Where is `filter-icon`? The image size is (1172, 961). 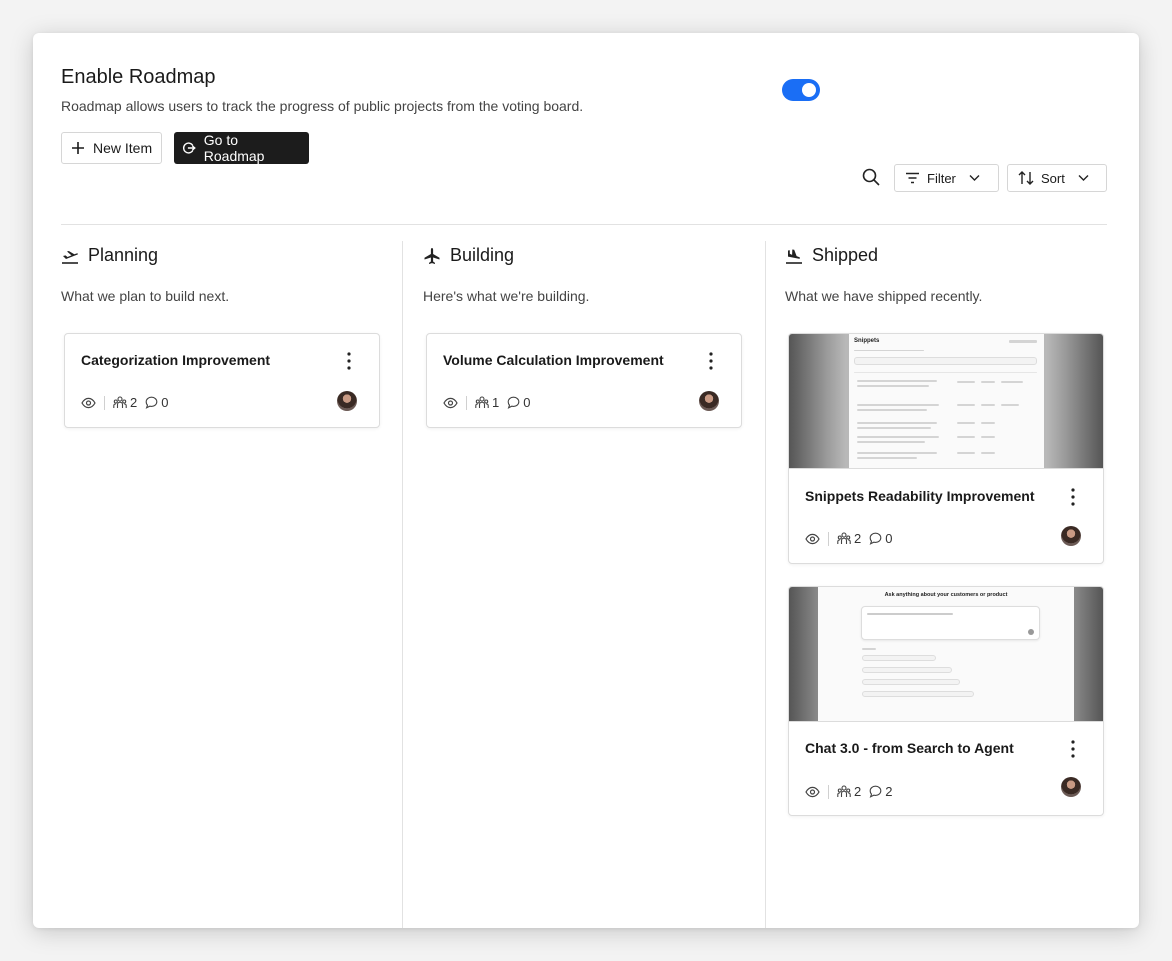 filter-icon is located at coordinates (912, 178).